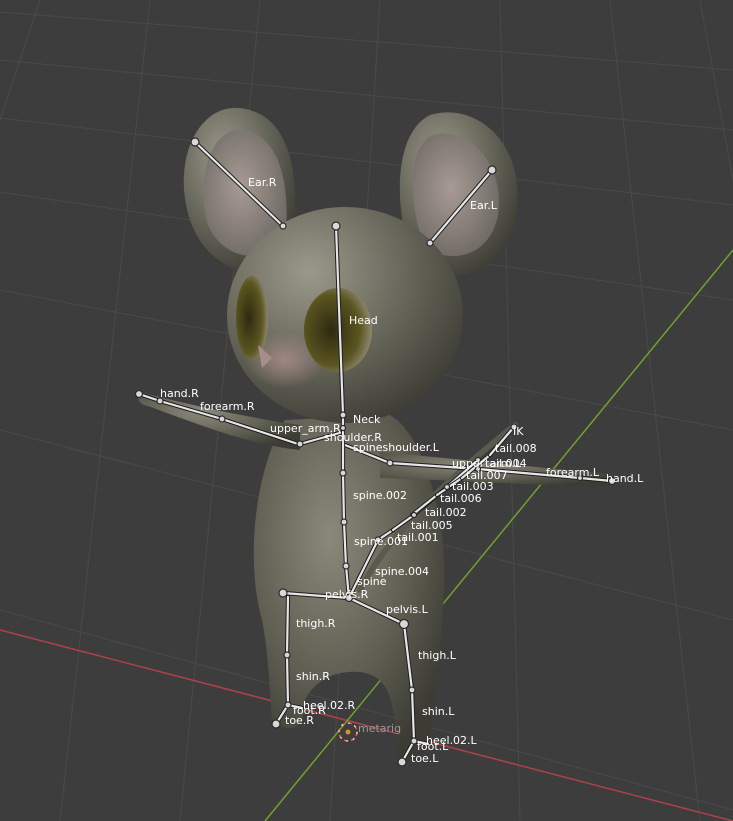 The height and width of the screenshot is (821, 733). I want to click on bone-label-toe-l: toe.L, so click(425, 758).